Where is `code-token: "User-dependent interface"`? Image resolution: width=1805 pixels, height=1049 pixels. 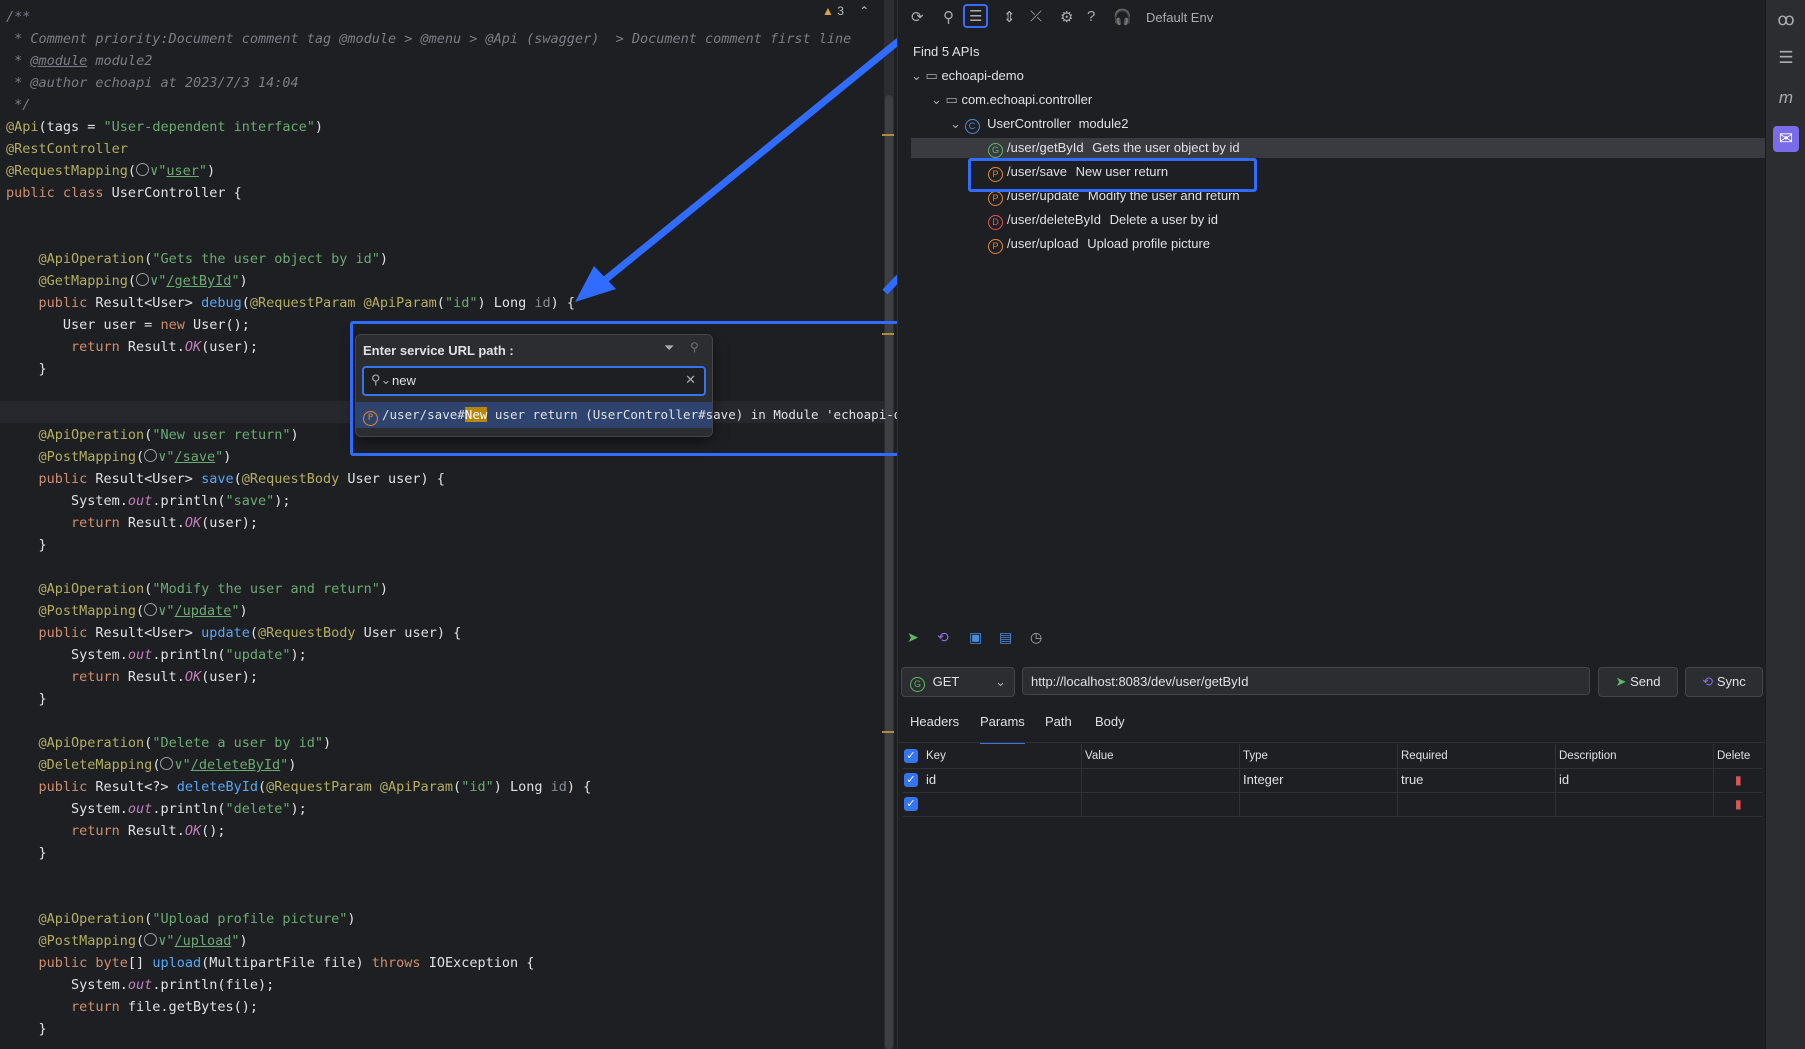 code-token: "User-dependent interface" is located at coordinates (209, 127).